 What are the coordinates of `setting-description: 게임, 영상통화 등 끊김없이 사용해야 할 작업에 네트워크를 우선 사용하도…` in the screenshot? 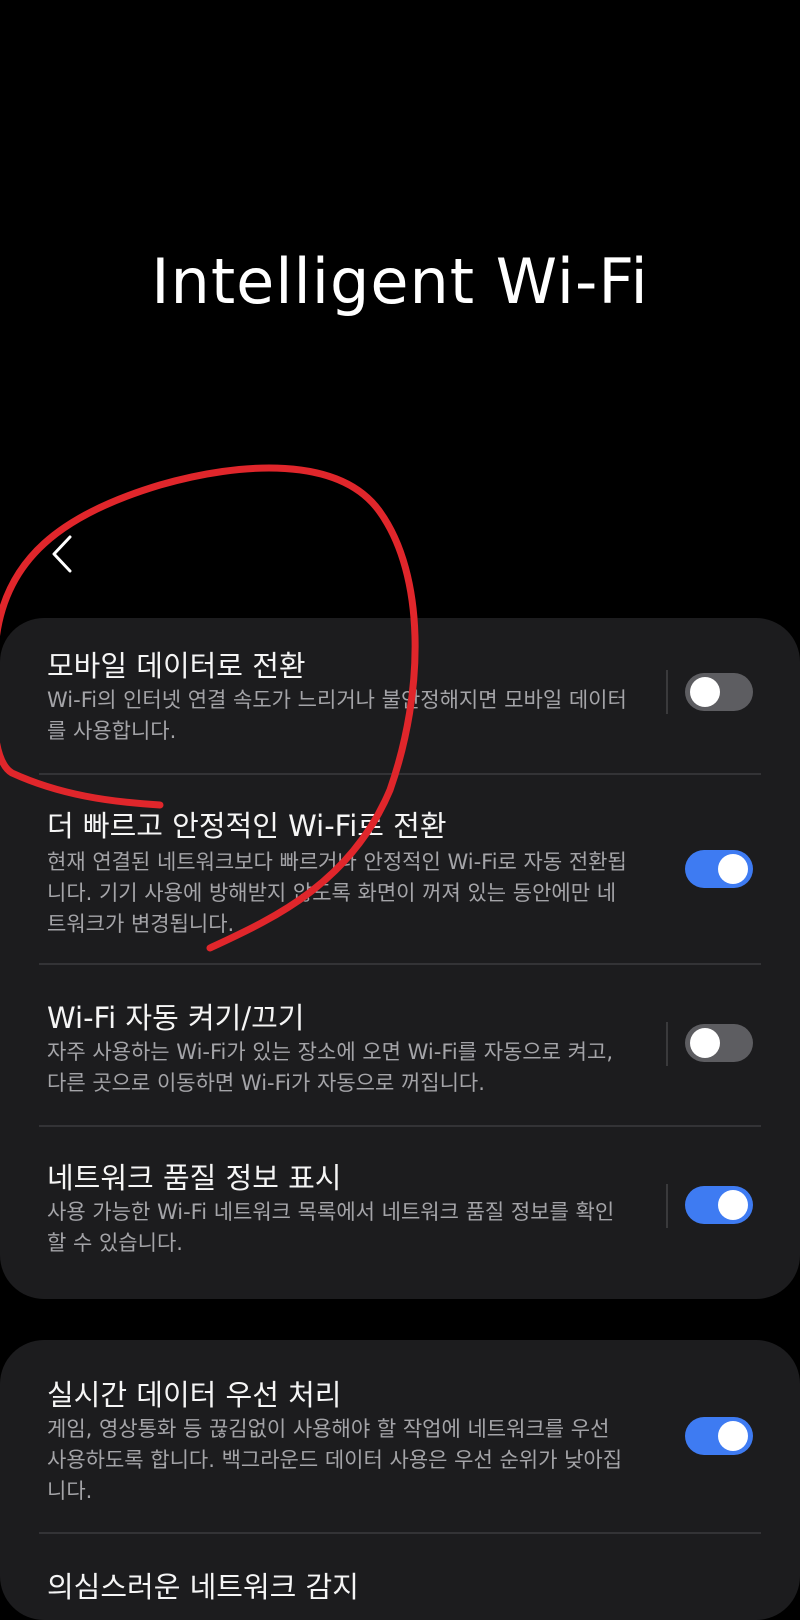 It's located at (335, 1460).